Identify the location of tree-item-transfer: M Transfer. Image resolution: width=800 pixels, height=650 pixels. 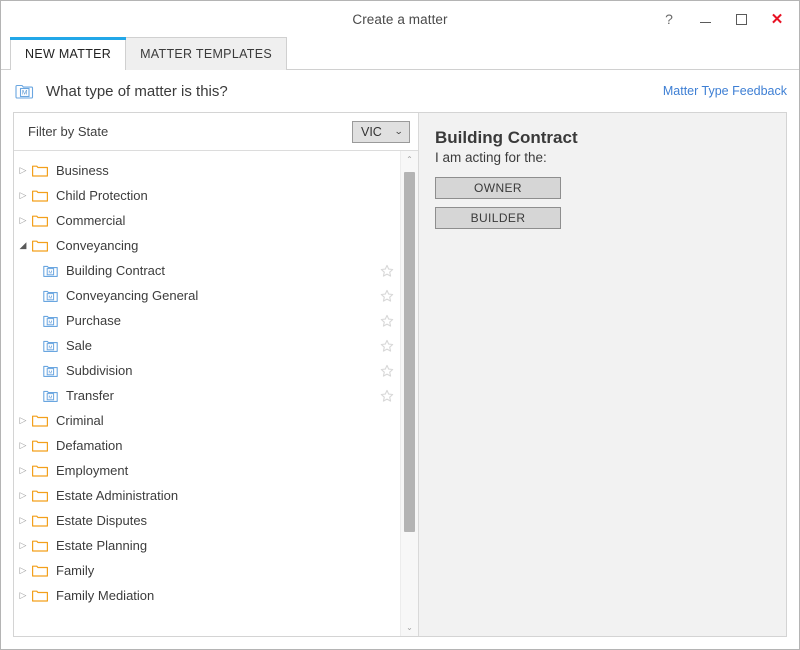
(207, 395).